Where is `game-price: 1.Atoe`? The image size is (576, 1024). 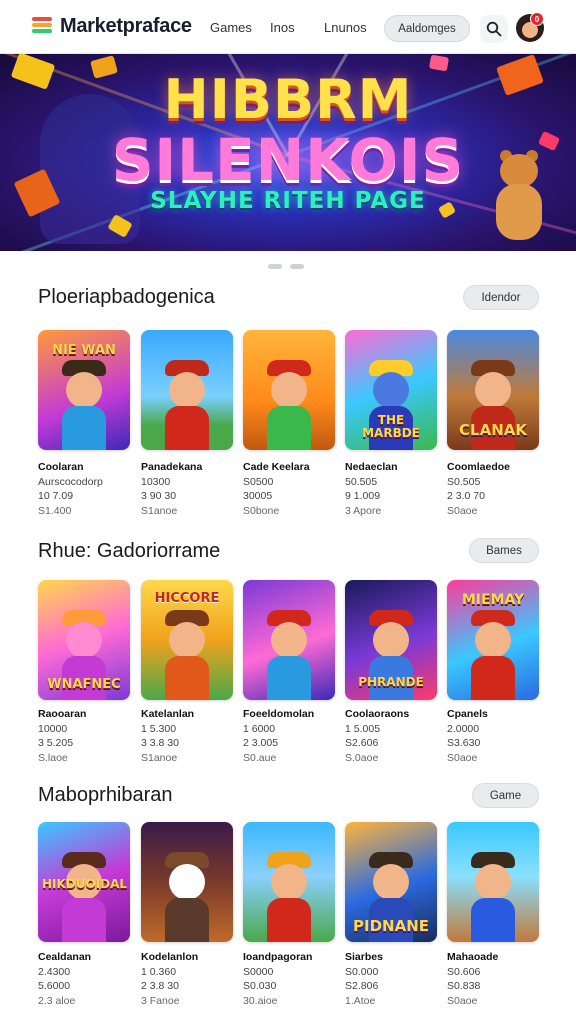
game-price: 1.Atoe is located at coordinates (360, 1000).